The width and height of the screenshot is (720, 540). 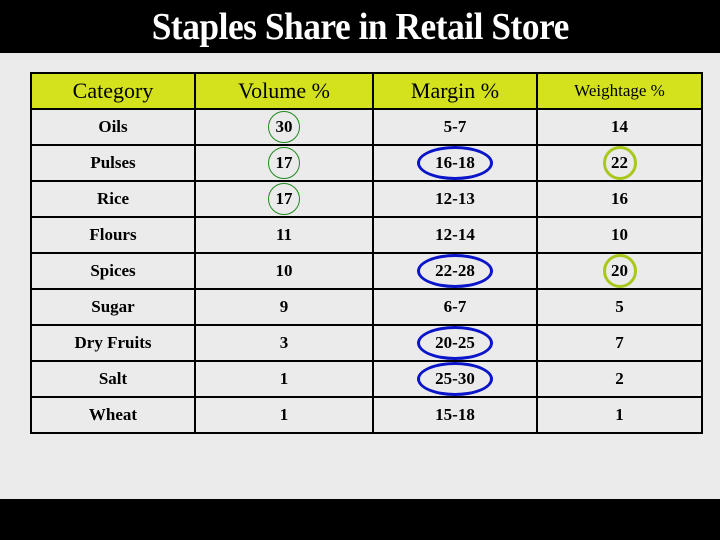 I want to click on cell-category: Wheat, so click(x=113, y=415).